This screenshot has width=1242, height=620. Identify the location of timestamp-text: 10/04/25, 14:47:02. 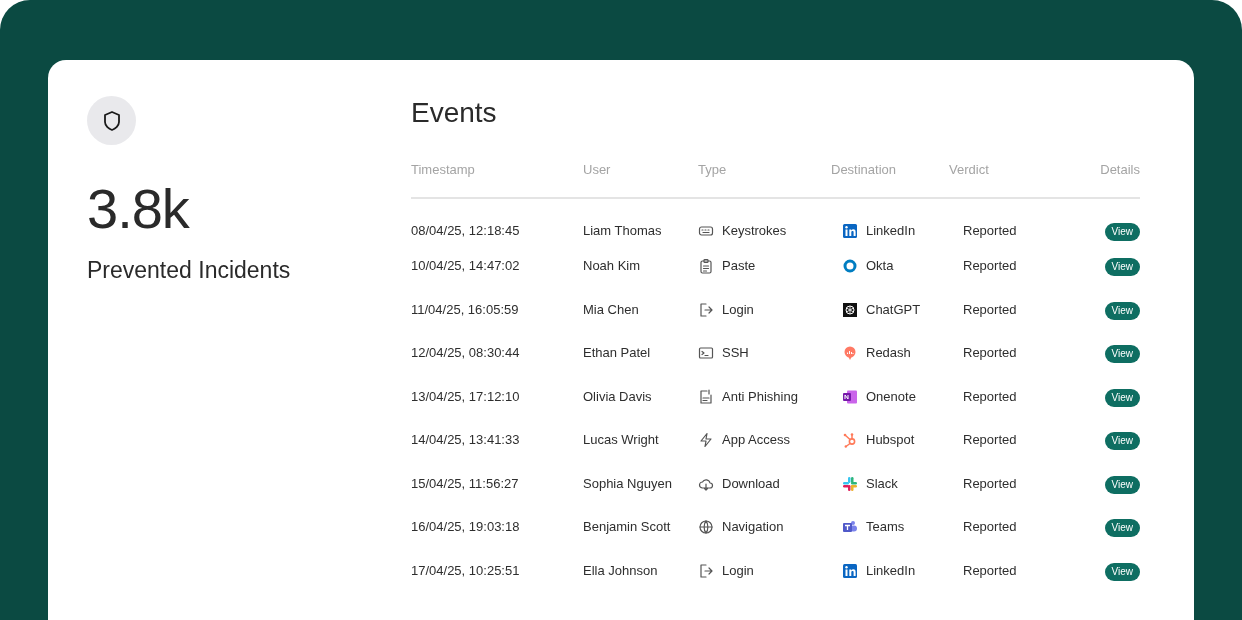
(465, 266).